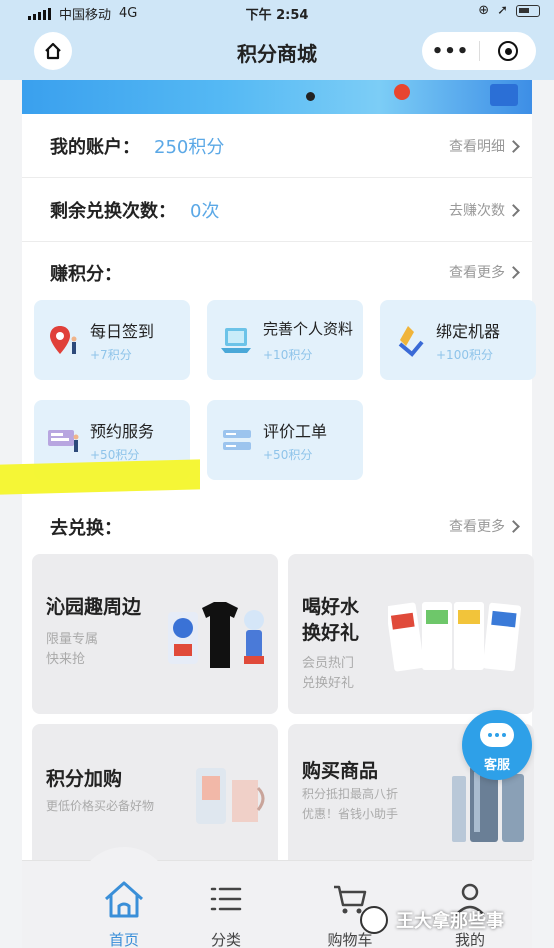 This screenshot has height=948, width=554. What do you see at coordinates (502, 10) in the screenshot?
I see `arrow-icon: ➚` at bounding box center [502, 10].